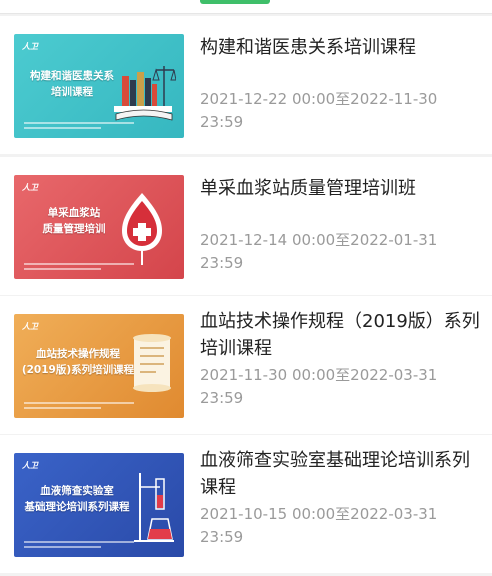 The width and height of the screenshot is (492, 576). Describe the element at coordinates (341, 47) in the screenshot. I see `course-title: 构建和谐医患关系培训课程` at that location.